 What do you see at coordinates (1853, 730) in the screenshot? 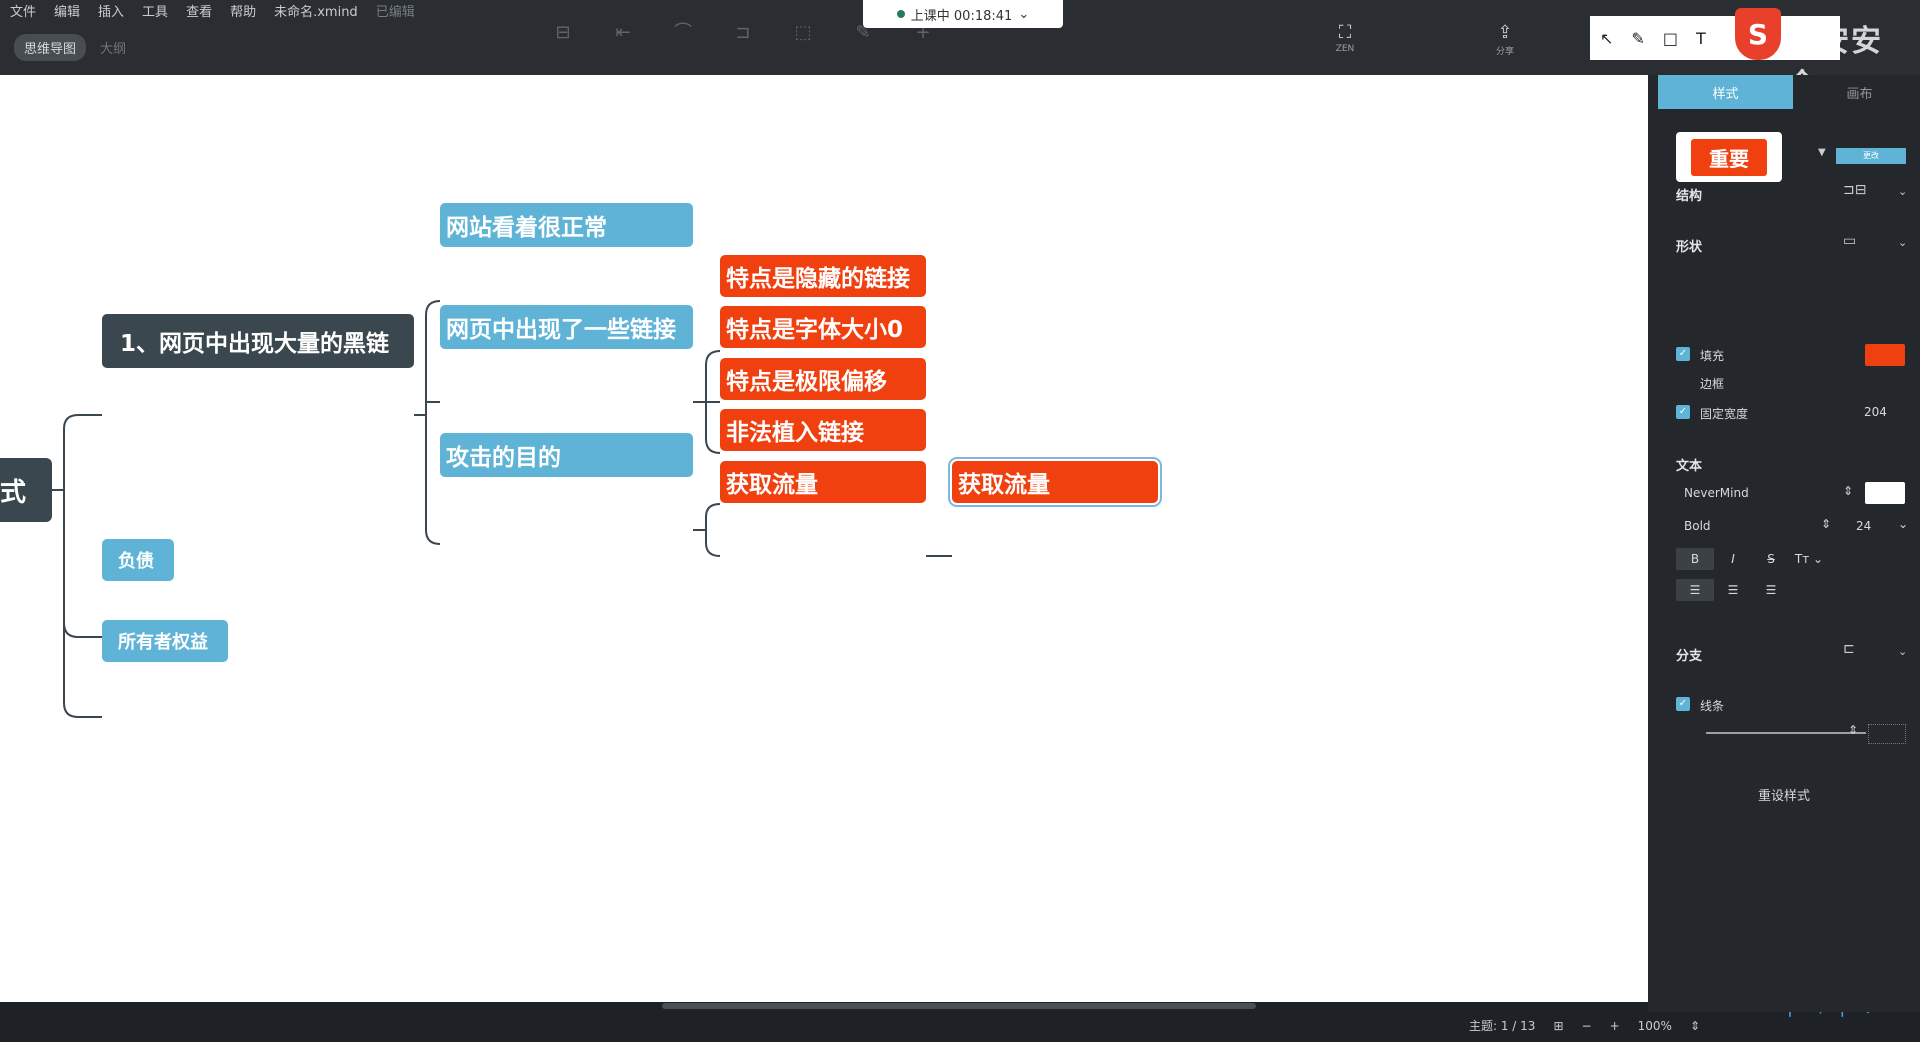
I see `line-style-stepper-icon: ⇕` at bounding box center [1853, 730].